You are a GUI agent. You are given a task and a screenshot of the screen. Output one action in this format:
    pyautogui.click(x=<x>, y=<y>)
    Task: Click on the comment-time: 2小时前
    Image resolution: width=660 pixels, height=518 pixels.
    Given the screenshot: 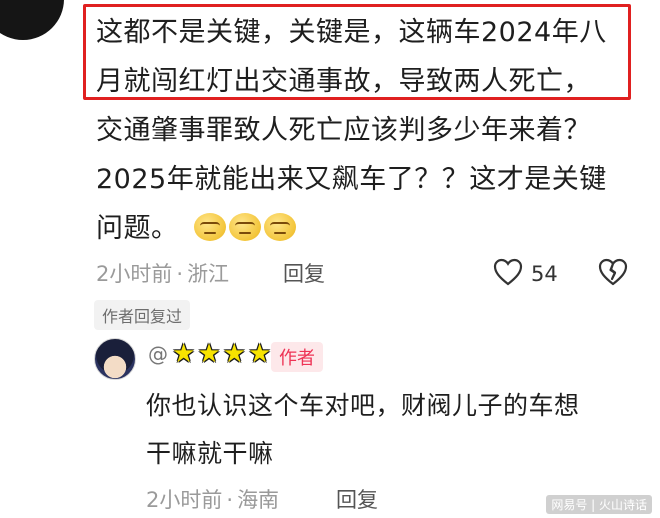 What is the action you would take?
    pyautogui.click(x=134, y=274)
    